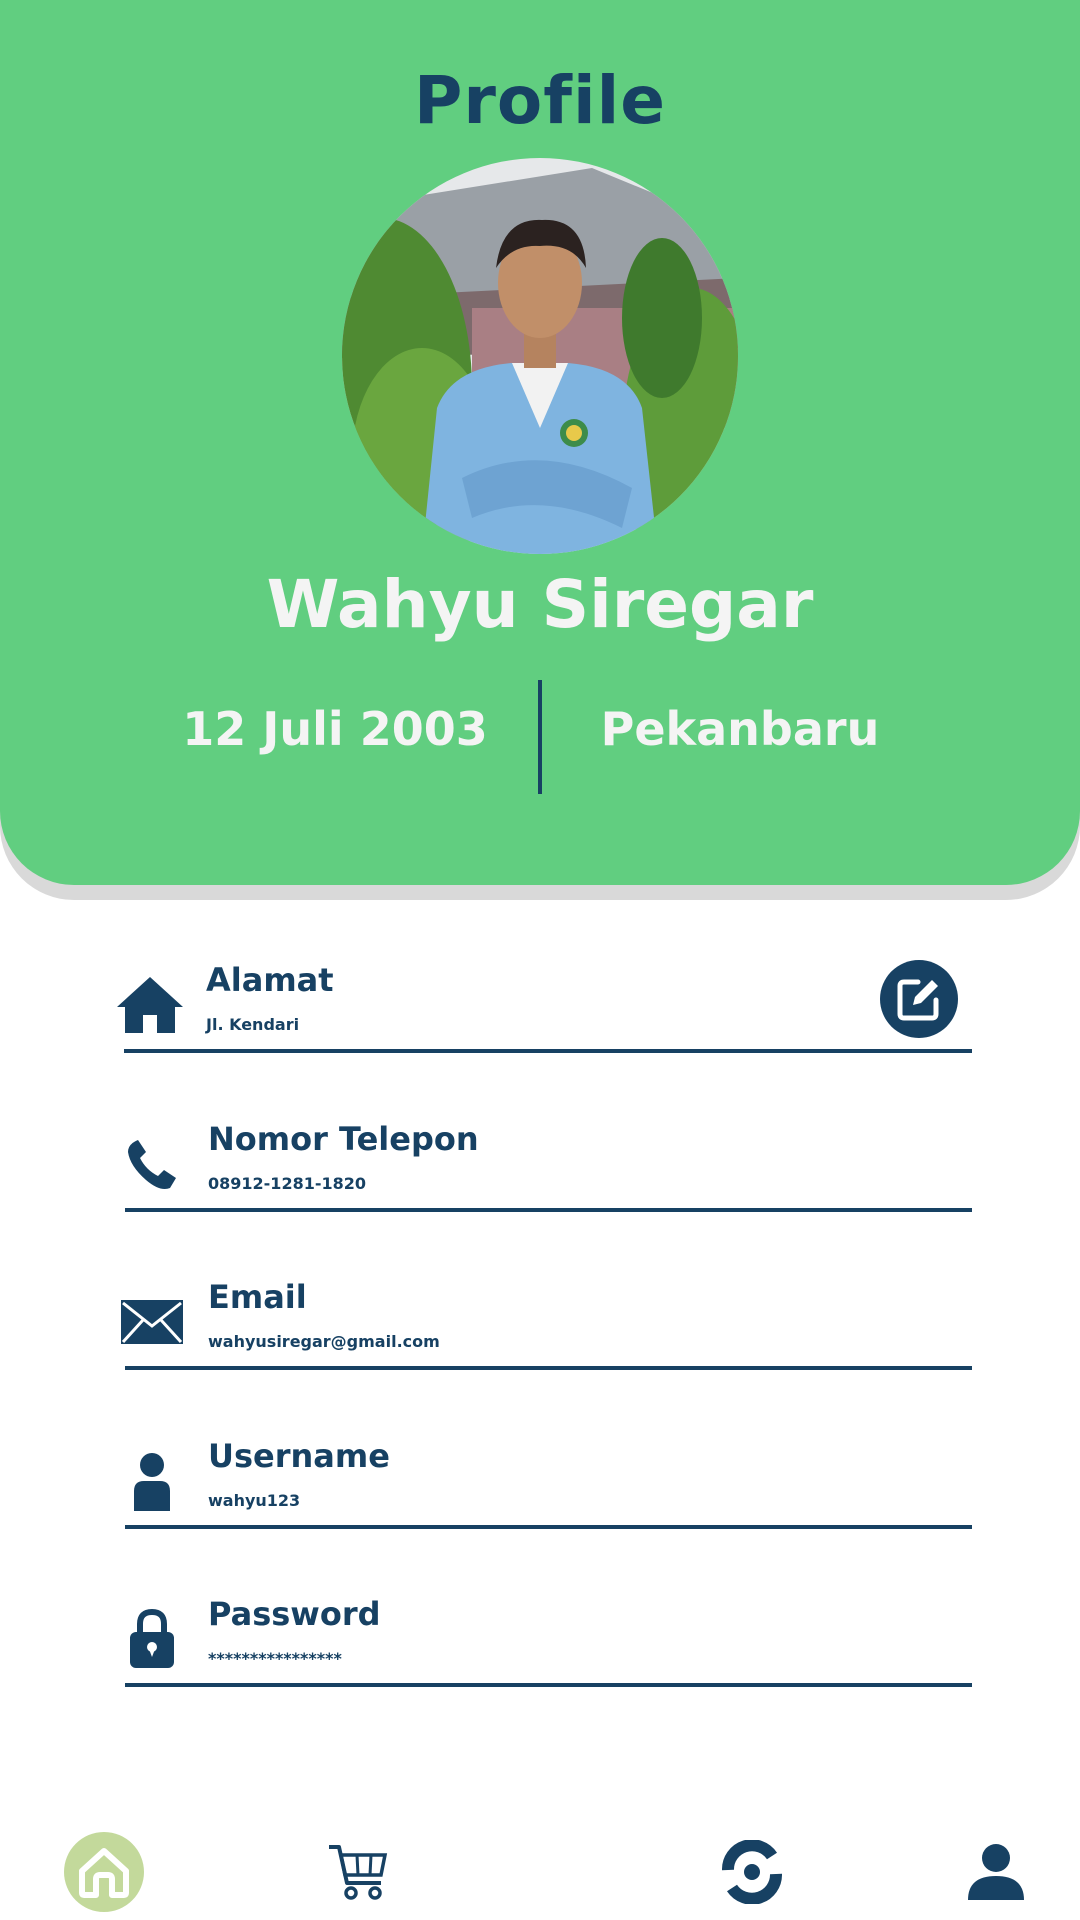  Describe the element at coordinates (294, 1614) in the screenshot. I see `field-label: Password` at that location.